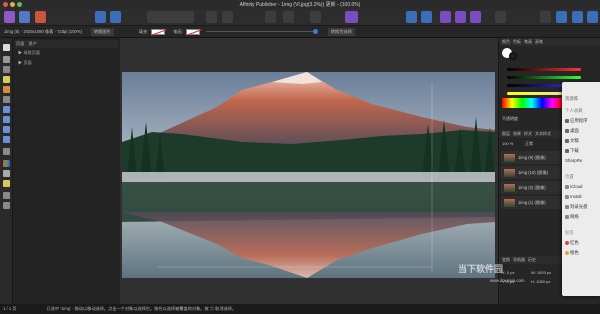  I want to click on tab-transform: 变换, so click(506, 260).